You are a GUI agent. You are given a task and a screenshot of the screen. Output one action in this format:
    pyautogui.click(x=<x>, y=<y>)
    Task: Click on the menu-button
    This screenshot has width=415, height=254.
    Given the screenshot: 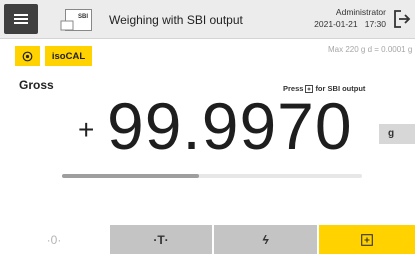 What is the action you would take?
    pyautogui.click(x=21, y=19)
    